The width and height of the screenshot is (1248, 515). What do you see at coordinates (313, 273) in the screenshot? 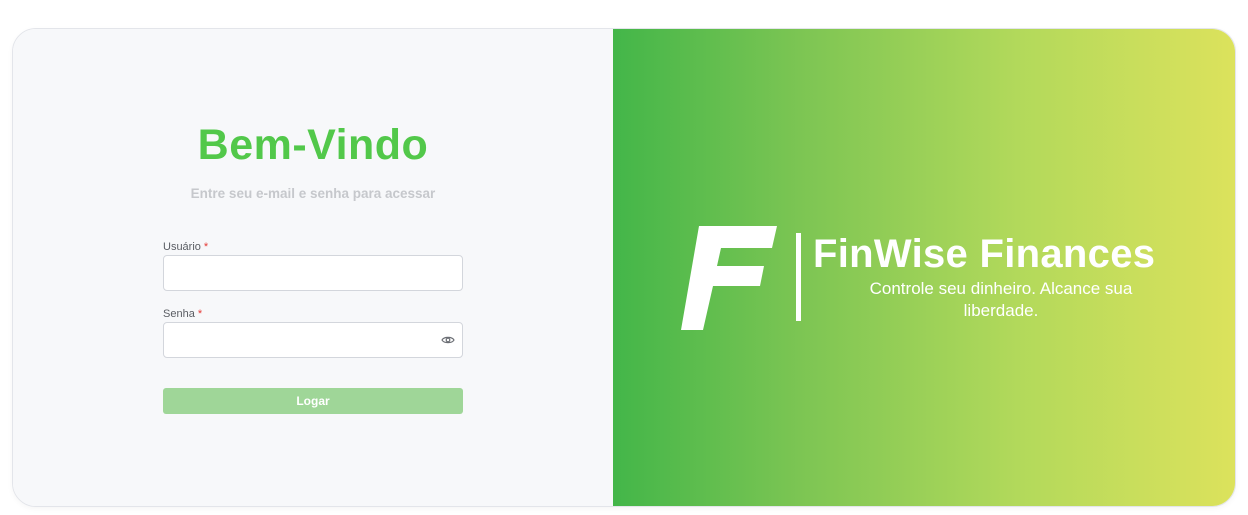
I see `username-input` at bounding box center [313, 273].